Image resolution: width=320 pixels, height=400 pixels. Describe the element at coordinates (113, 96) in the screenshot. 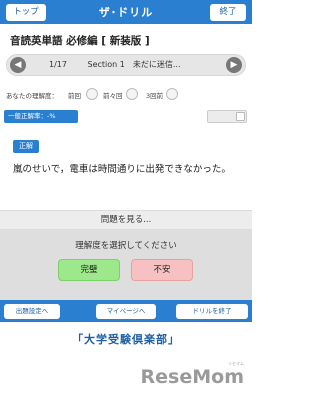

I see `before-previous-label: 前々回` at that location.